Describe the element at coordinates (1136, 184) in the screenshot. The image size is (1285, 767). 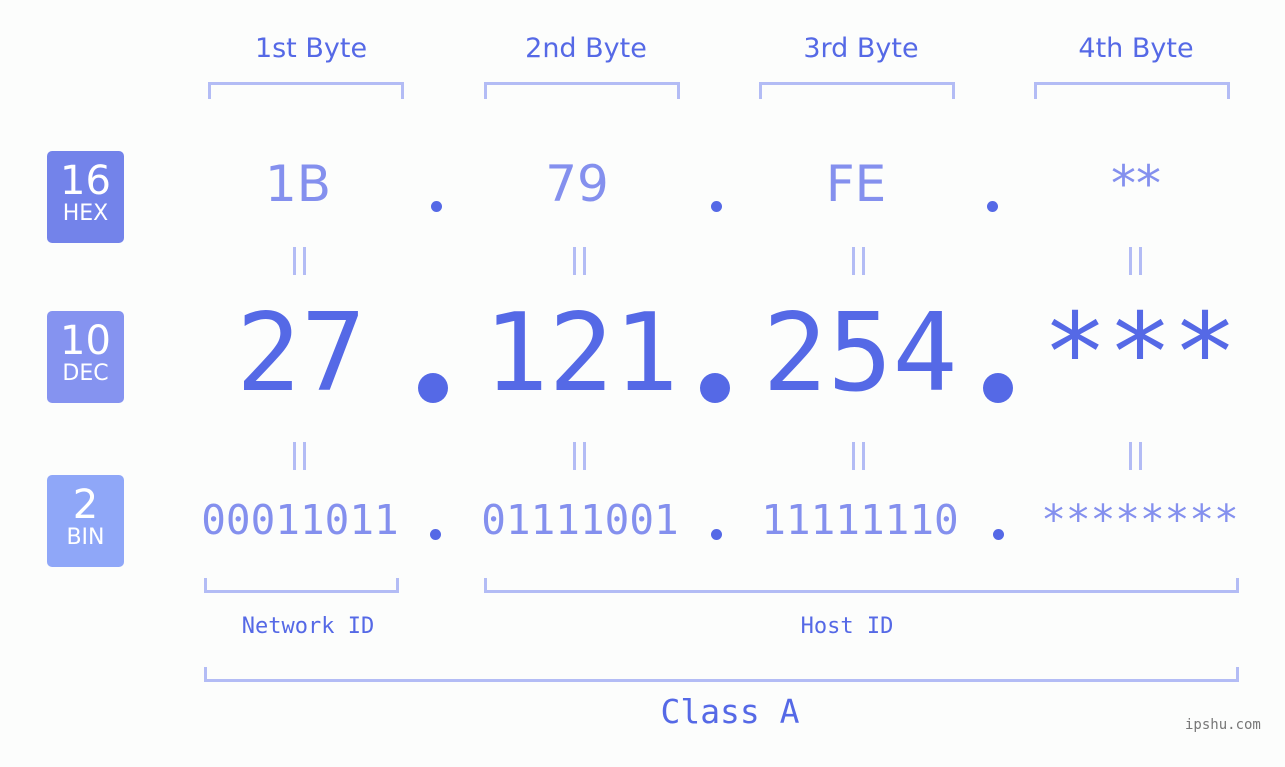
I see `hex-value-4: **` at that location.